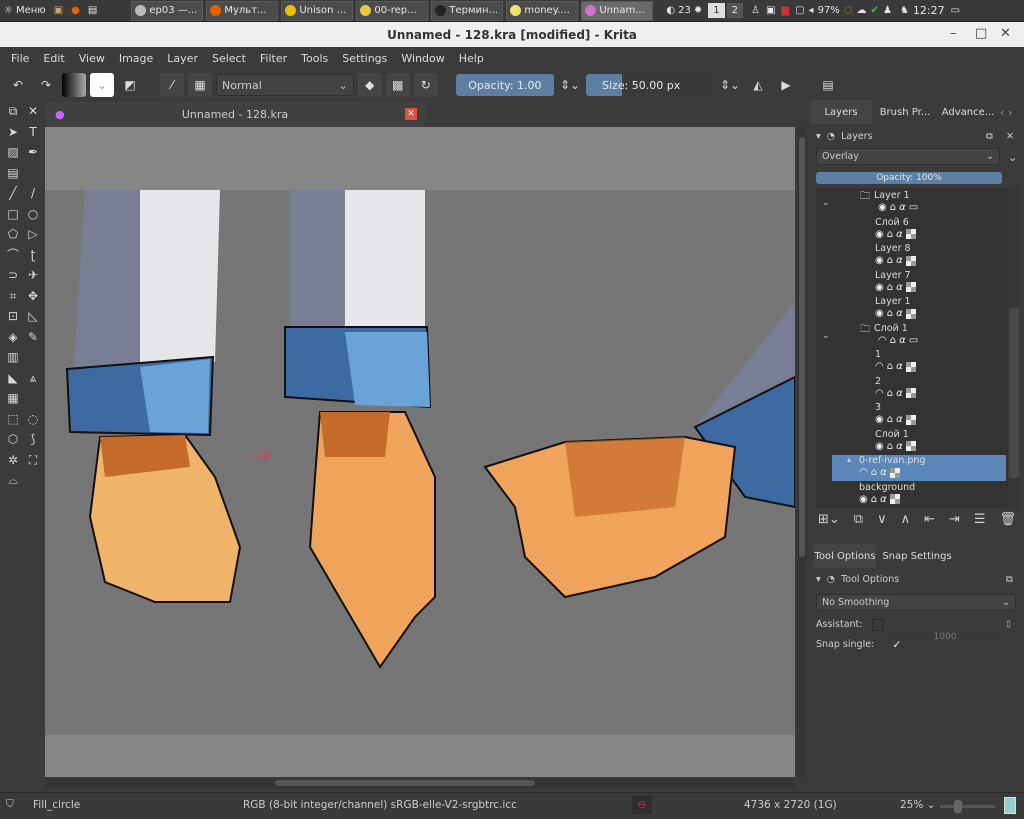 This screenshot has height=819, width=1024. I want to click on dock-tab-0: Layers, so click(841, 112).